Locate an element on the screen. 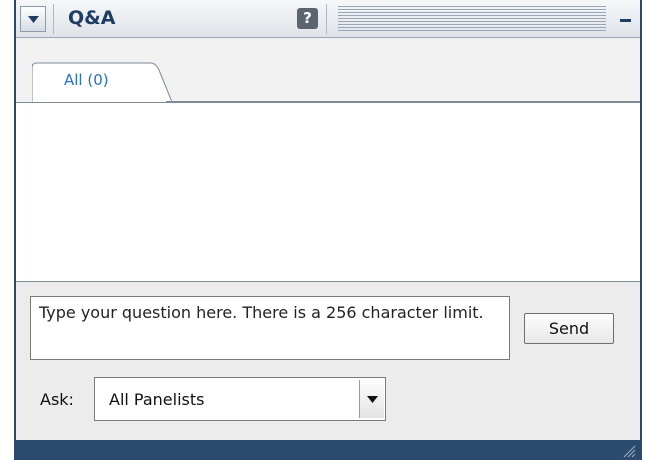 The width and height of the screenshot is (648, 460). help-icon: ? is located at coordinates (307, 18).